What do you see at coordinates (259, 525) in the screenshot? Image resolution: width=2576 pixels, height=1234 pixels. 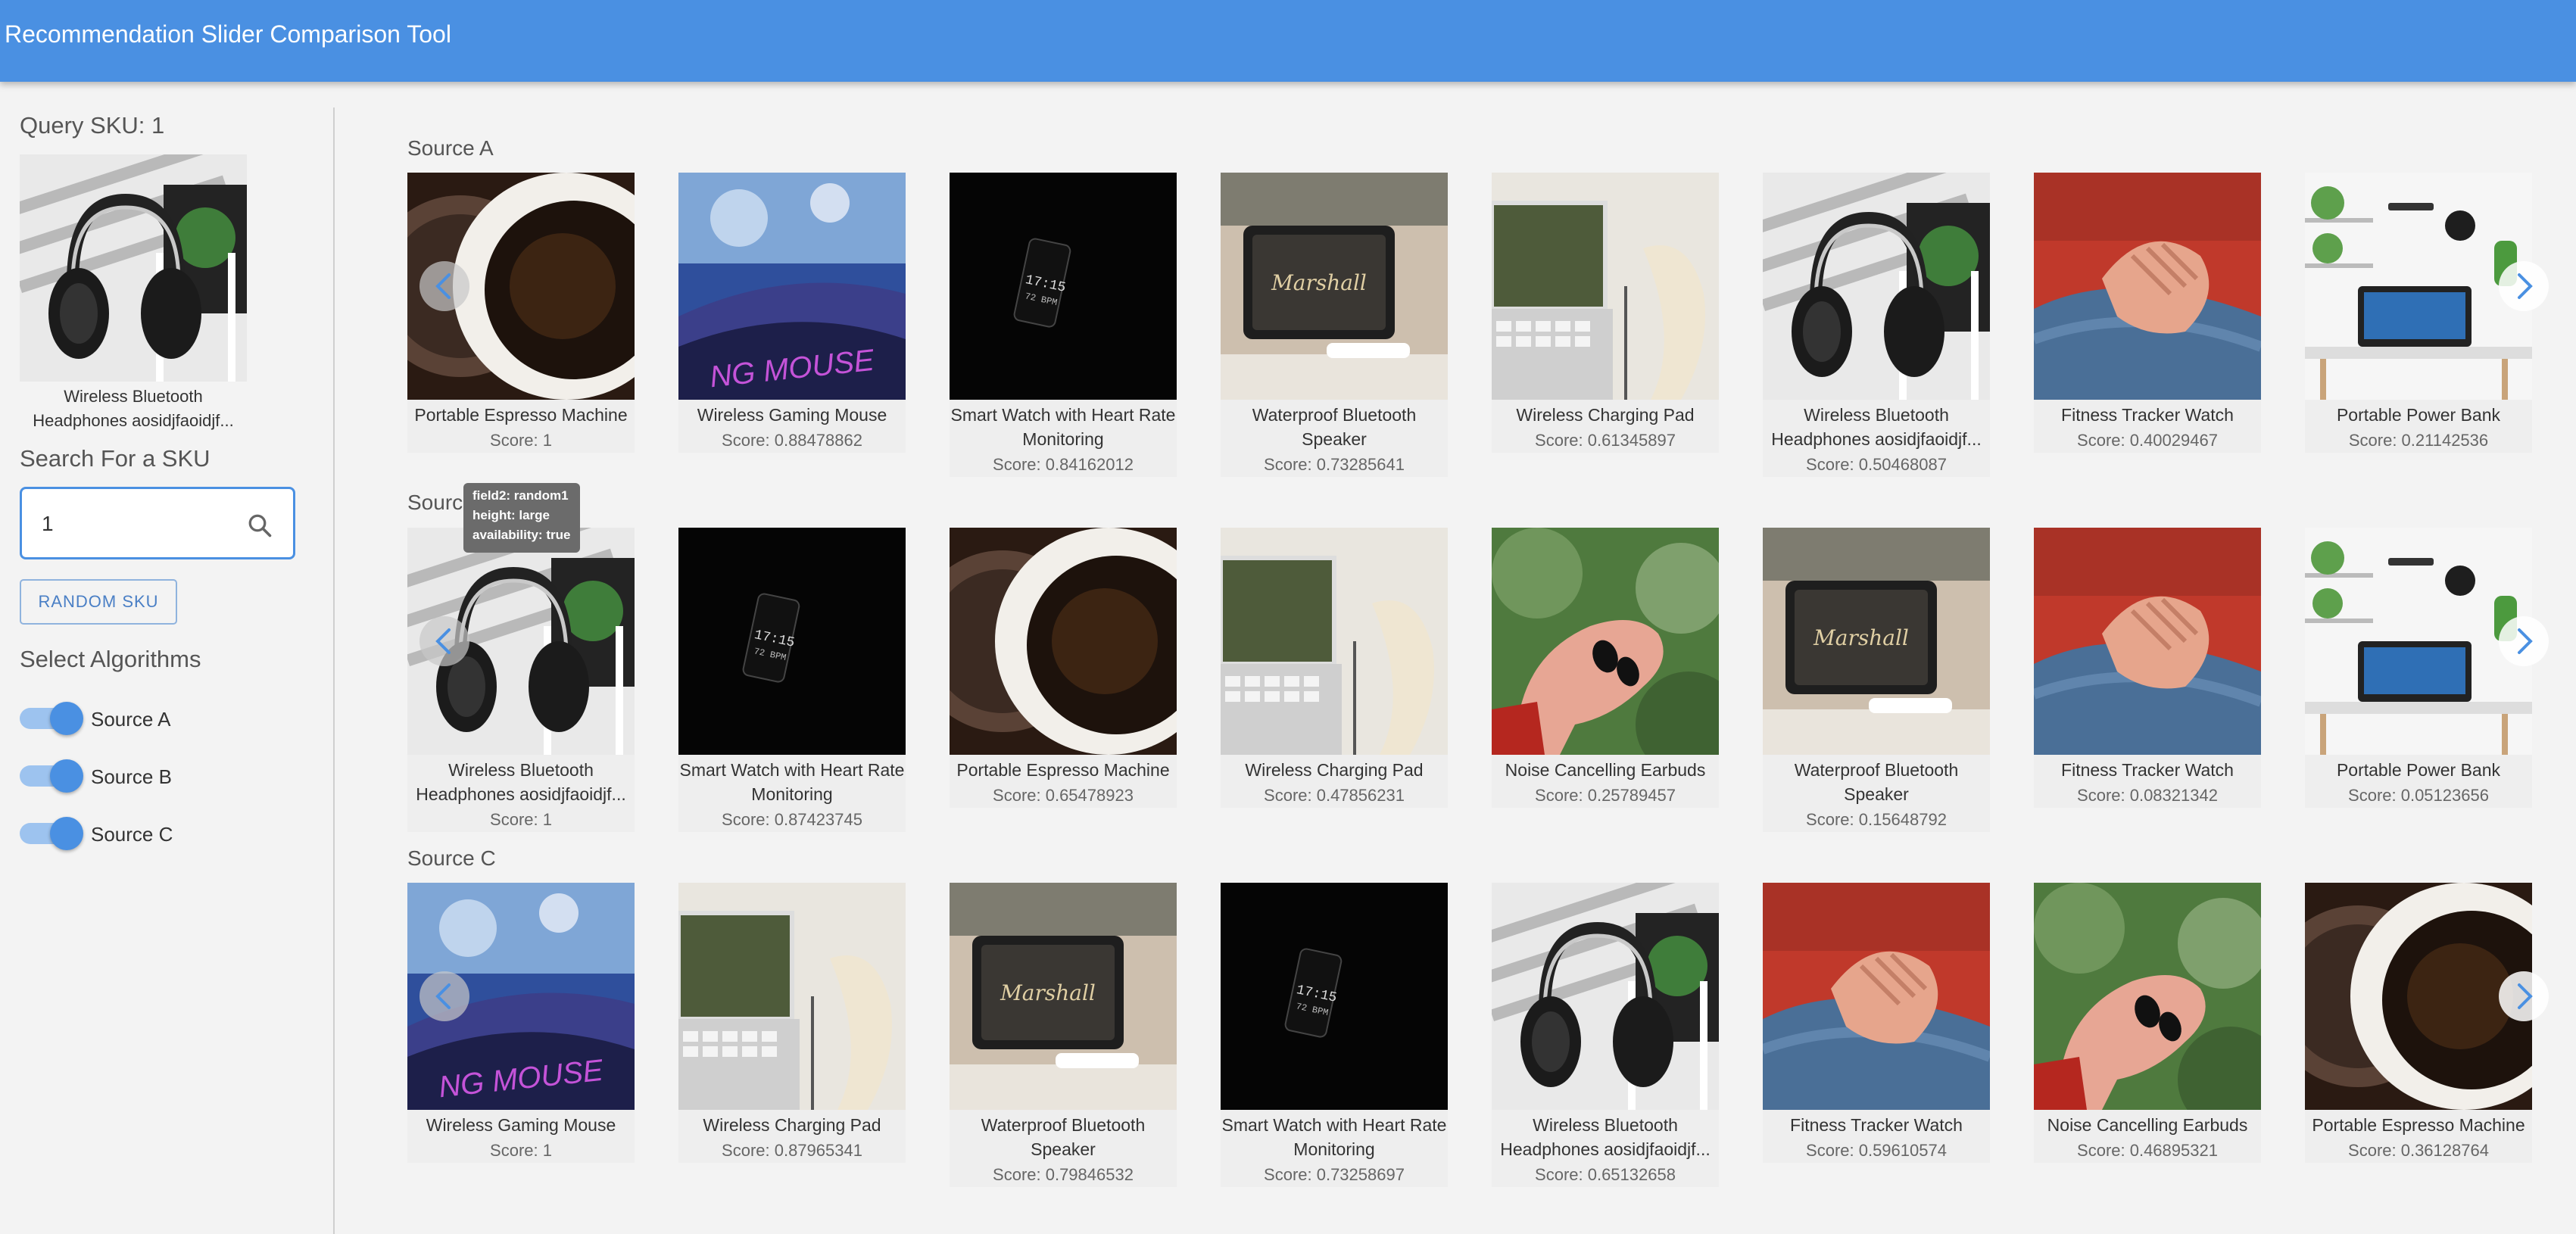 I see `search-icon` at bounding box center [259, 525].